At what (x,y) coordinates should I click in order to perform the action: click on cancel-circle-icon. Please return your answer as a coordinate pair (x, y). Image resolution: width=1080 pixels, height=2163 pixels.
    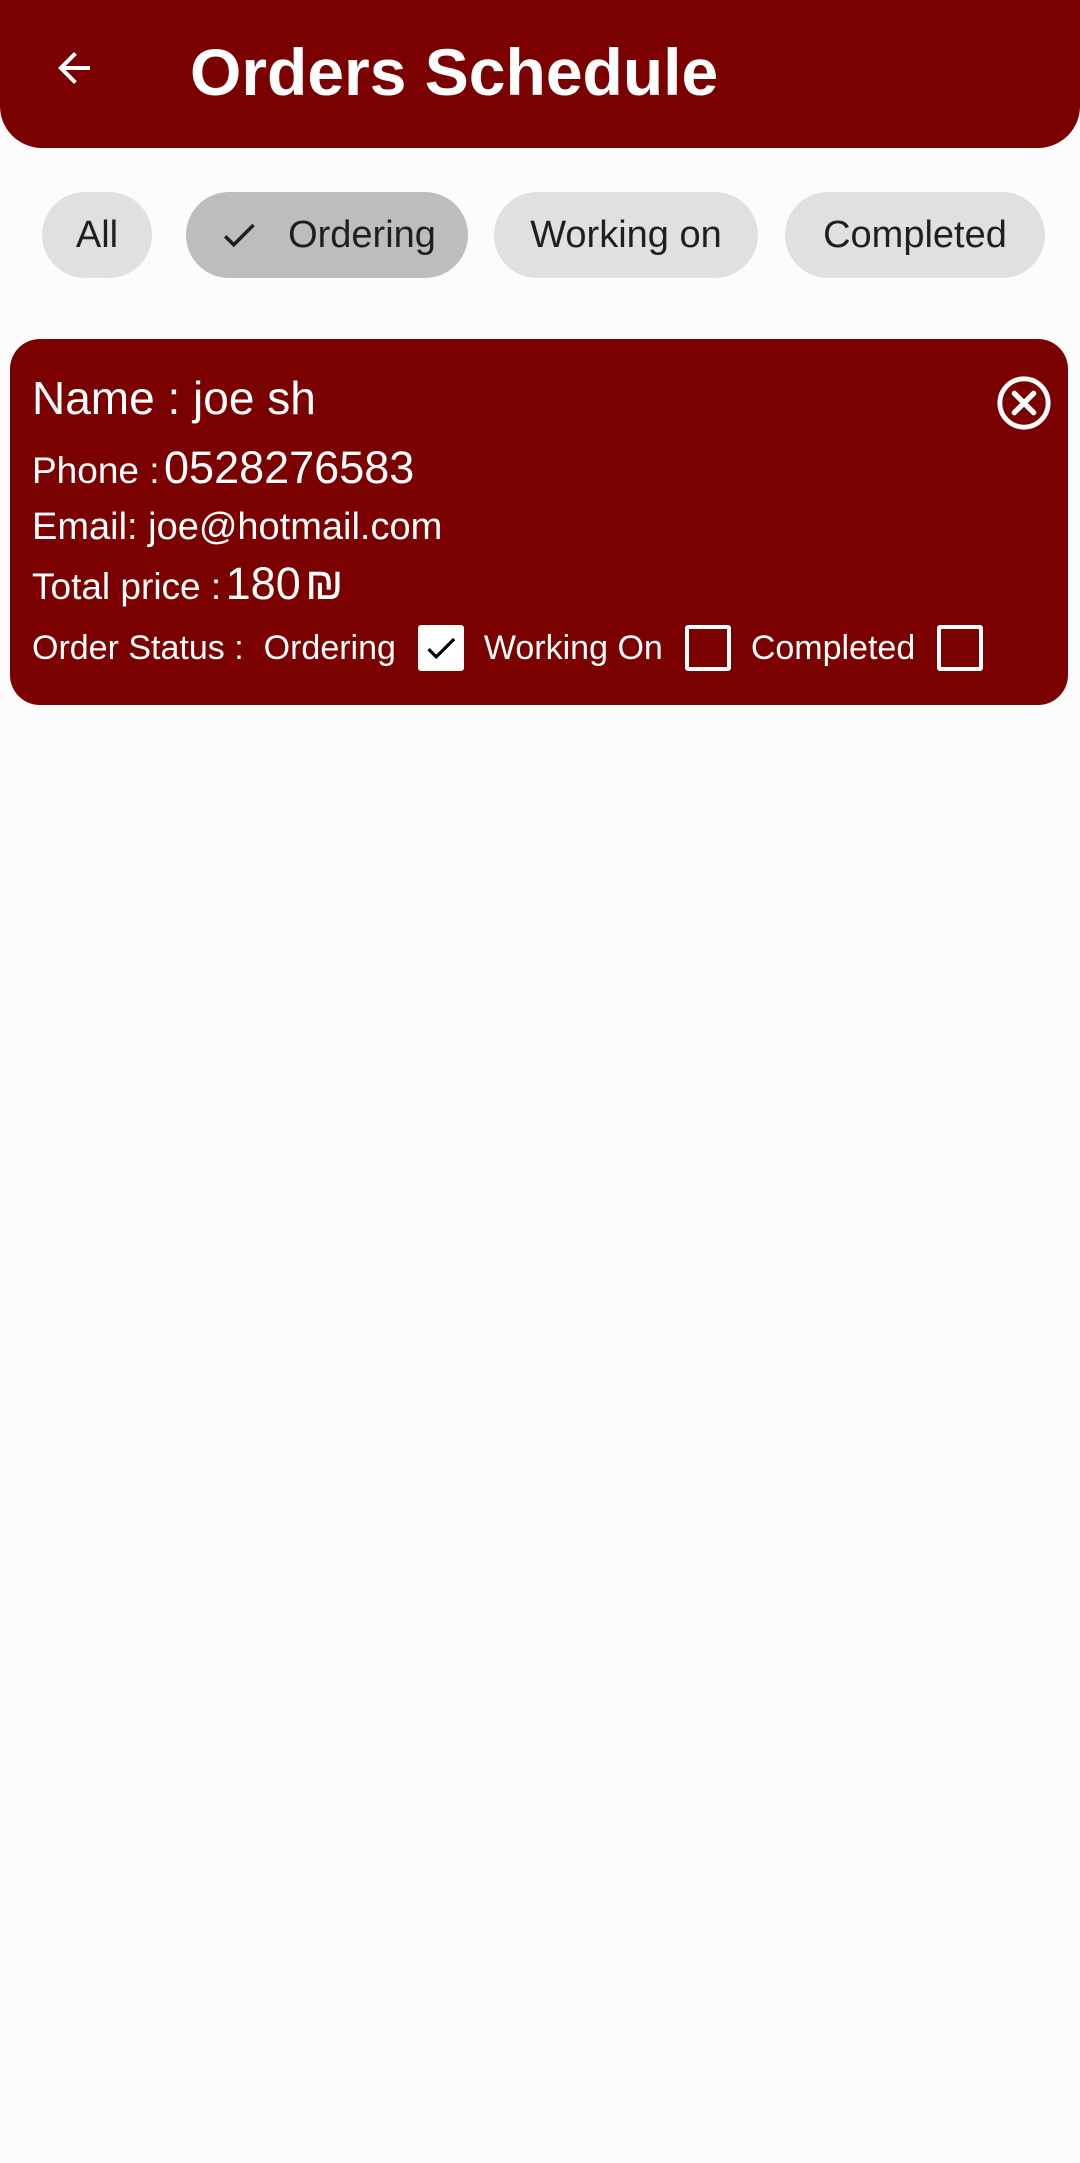
    Looking at the image, I should click on (1024, 403).